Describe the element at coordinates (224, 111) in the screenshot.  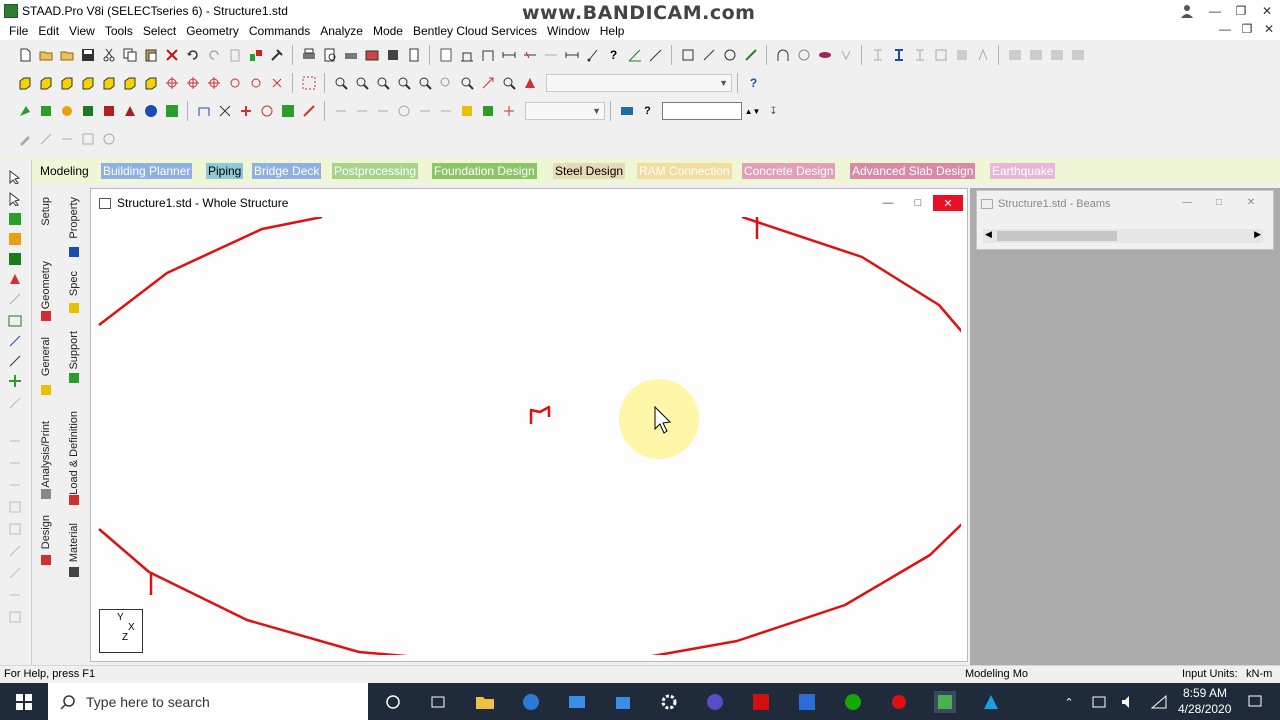
I see `add-beam-icon` at that location.